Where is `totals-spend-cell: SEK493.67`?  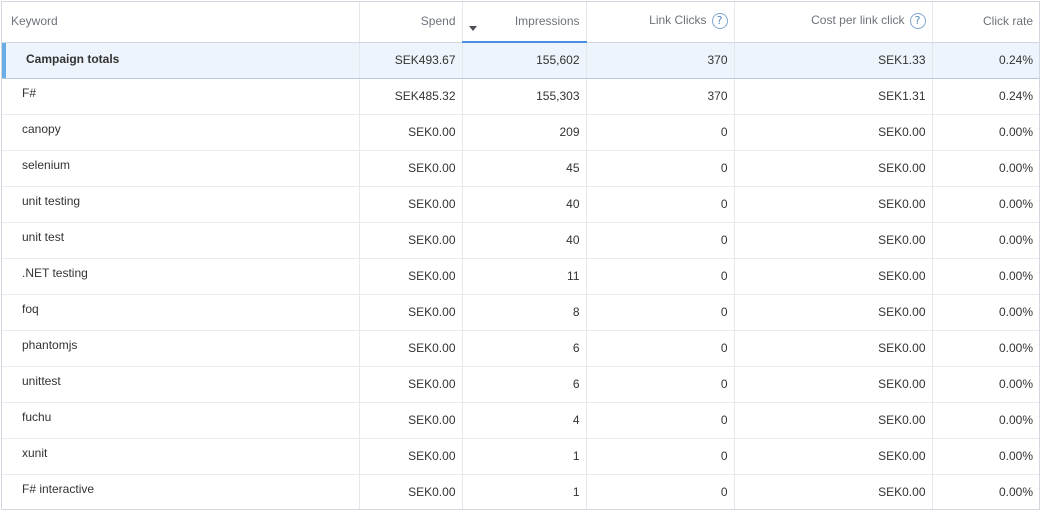
totals-spend-cell: SEK493.67 is located at coordinates (411, 60).